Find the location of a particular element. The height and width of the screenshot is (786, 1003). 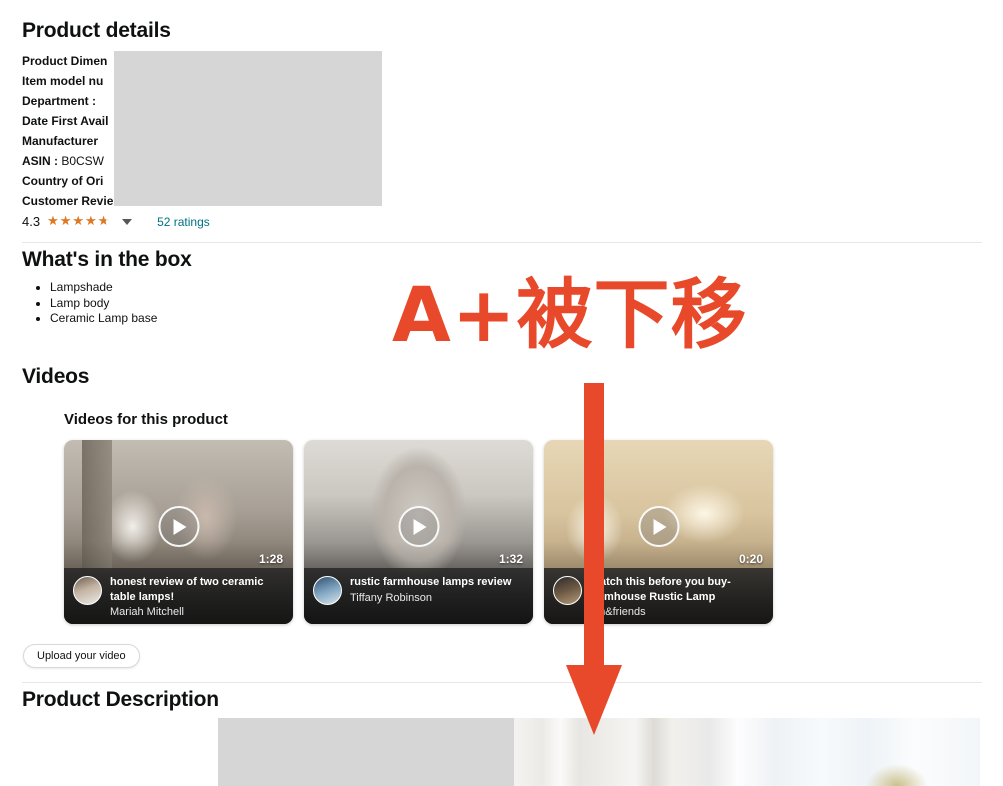

upload-your-video-button: Upload your video is located at coordinates (81, 656).